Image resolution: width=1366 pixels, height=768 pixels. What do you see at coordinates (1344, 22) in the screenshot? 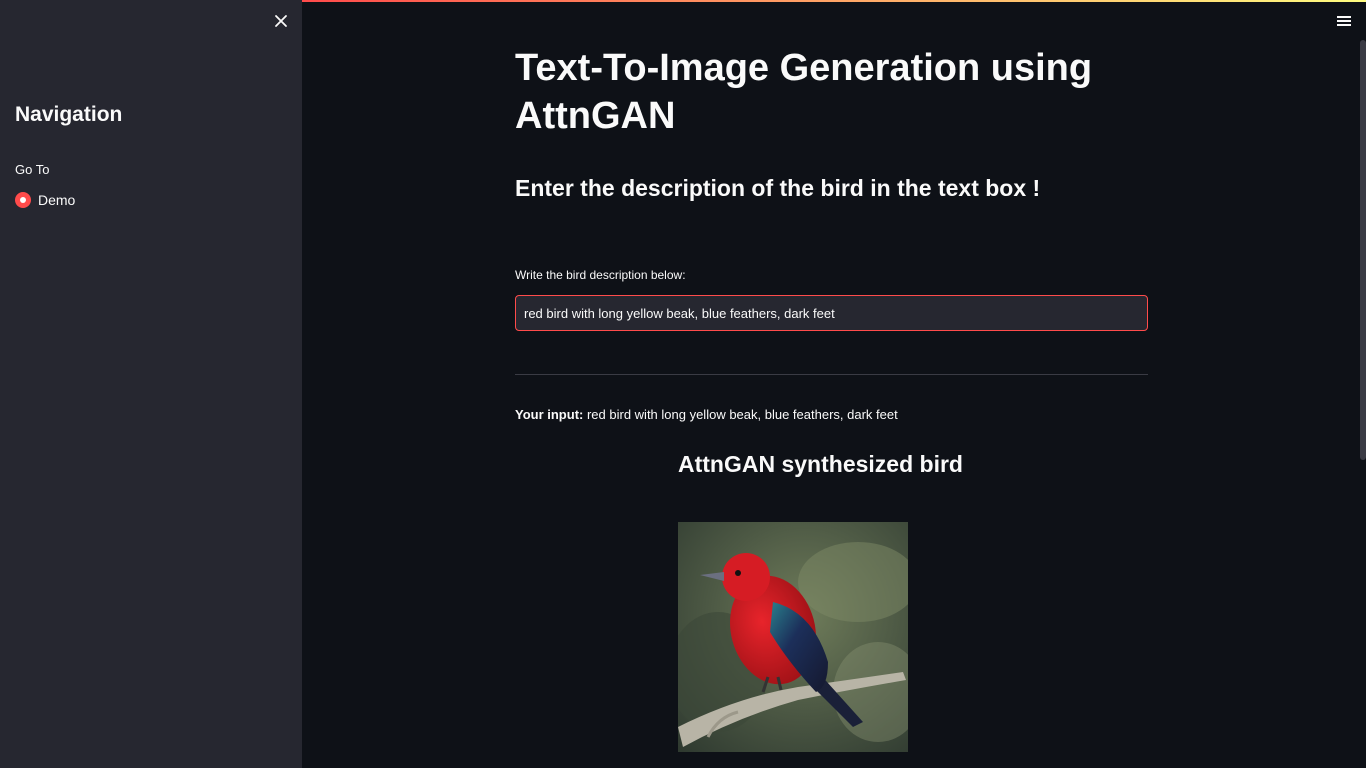
I see `hamburger-icon` at bounding box center [1344, 22].